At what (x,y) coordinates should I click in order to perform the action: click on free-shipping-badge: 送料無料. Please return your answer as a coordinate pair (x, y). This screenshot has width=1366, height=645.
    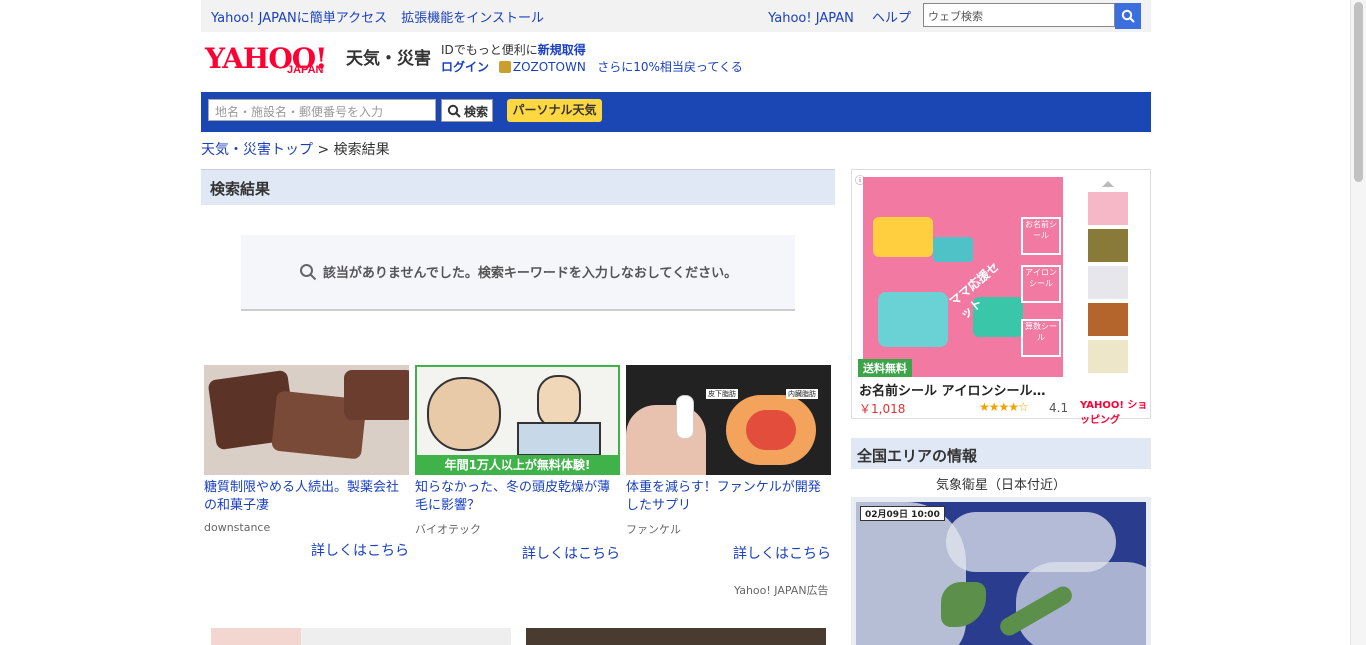
    Looking at the image, I should click on (885, 368).